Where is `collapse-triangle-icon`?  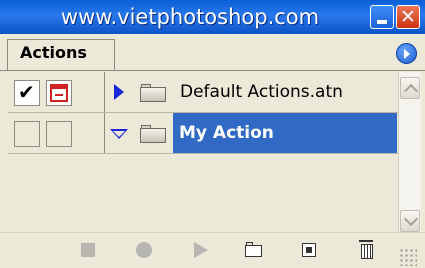
collapse-triangle-icon is located at coordinates (119, 134).